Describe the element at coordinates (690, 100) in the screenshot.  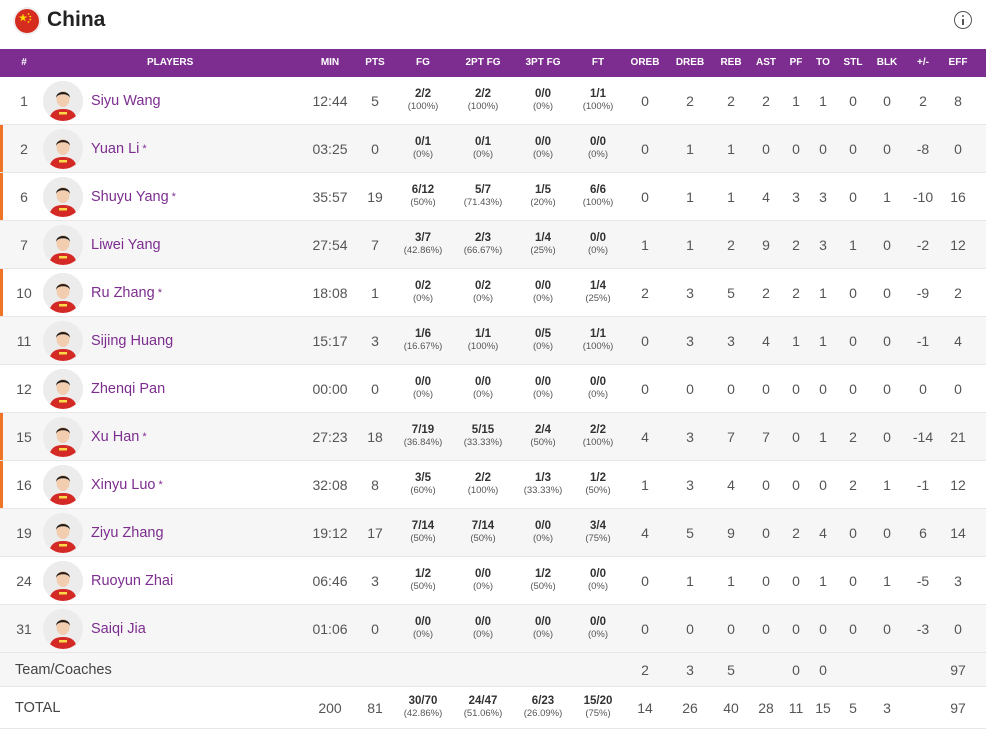
I see `dreb-value: 2` at that location.